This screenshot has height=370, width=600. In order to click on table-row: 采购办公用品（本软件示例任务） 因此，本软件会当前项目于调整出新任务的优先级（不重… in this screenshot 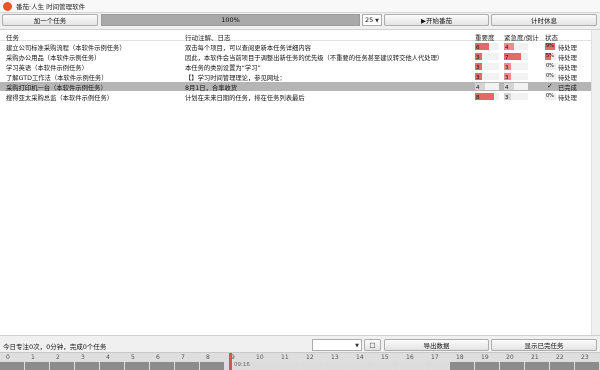, I will do `click(295, 57)`.